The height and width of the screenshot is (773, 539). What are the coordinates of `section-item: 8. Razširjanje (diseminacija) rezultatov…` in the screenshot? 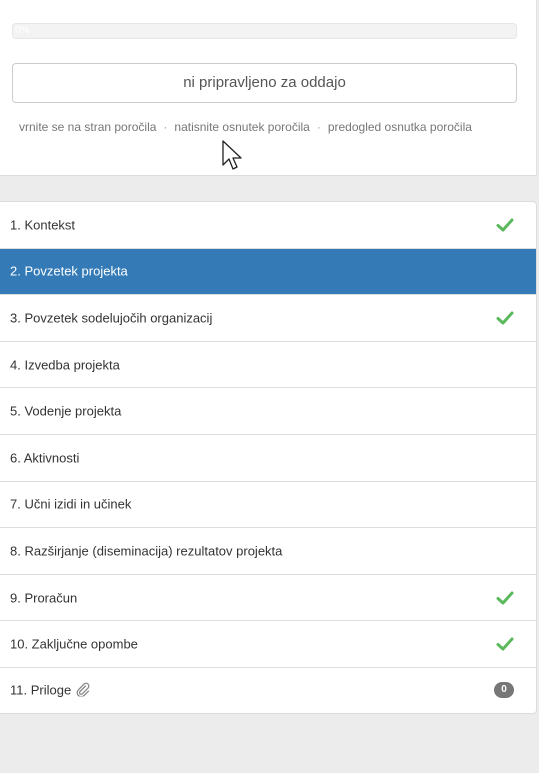 It's located at (268, 551).